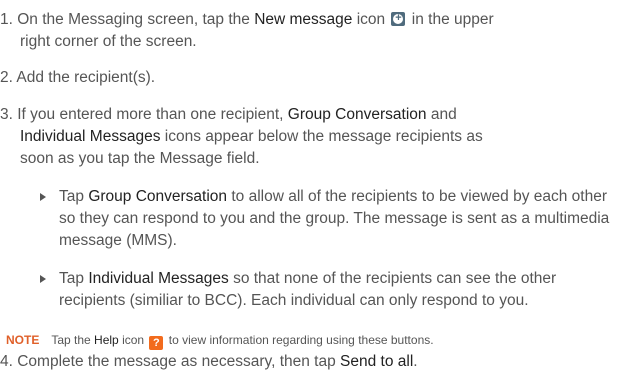 This screenshot has width=638, height=378. I want to click on step-2: 2. Add the recipient(s)., so click(78, 77).